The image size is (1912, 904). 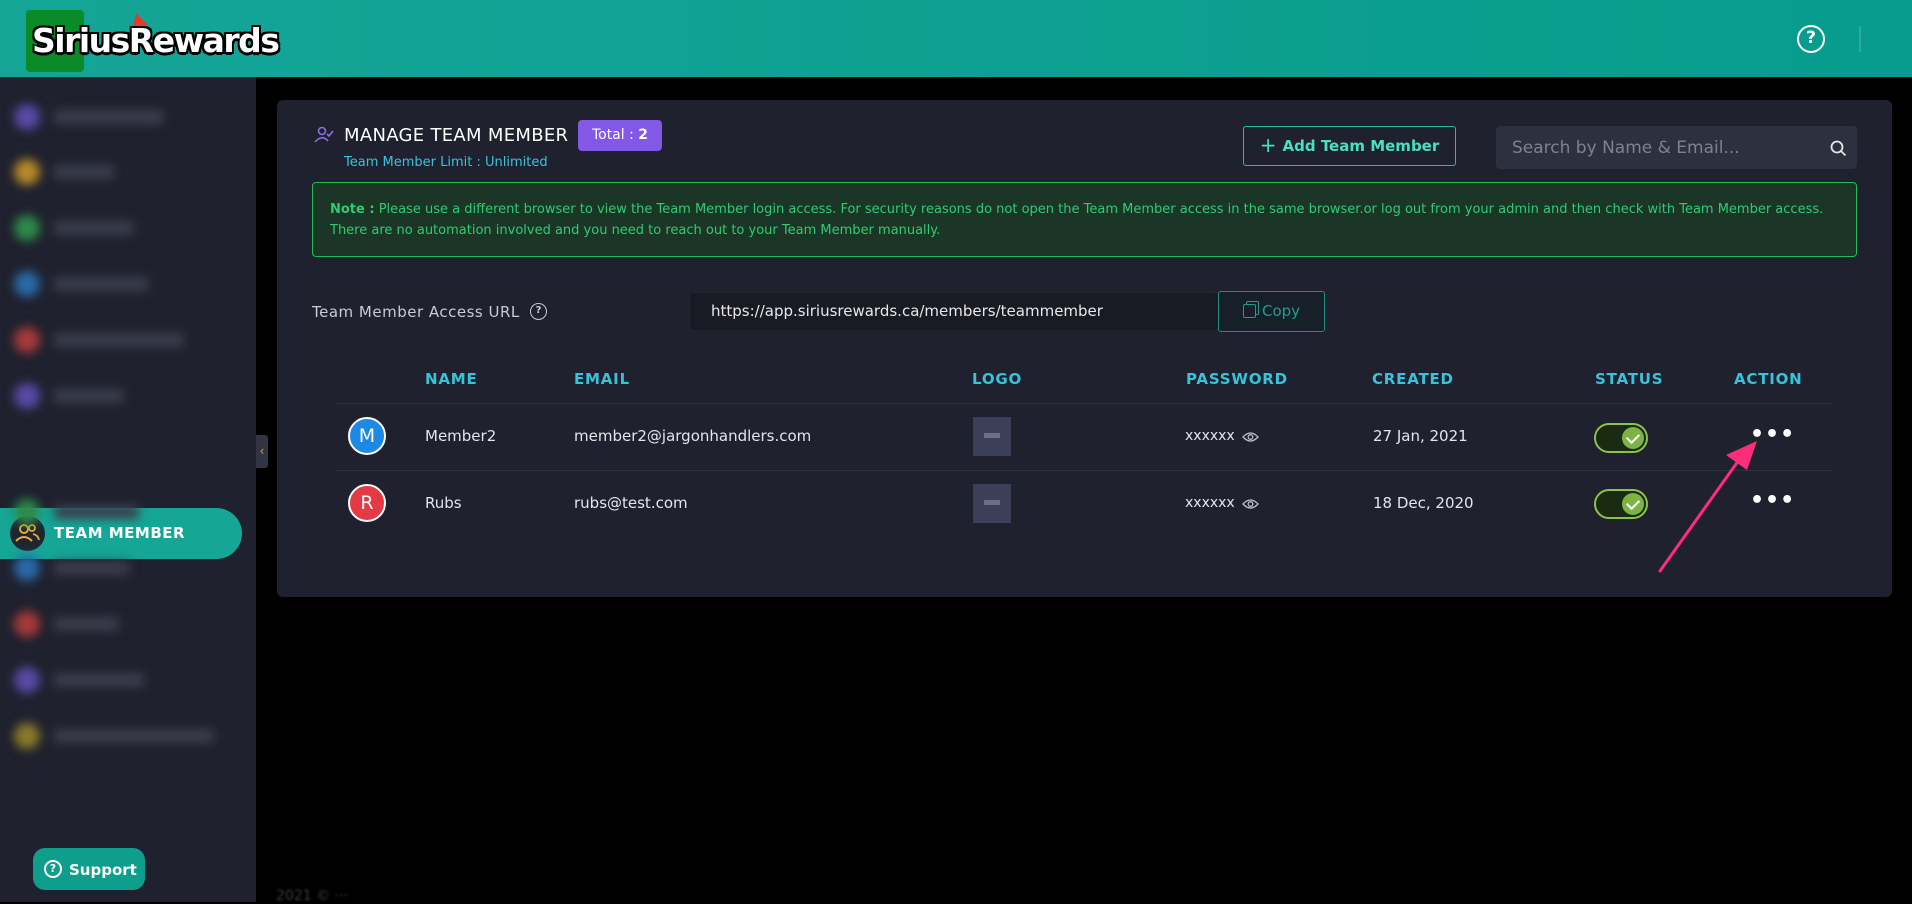 I want to click on help-circle-icon: ?, so click(x=538, y=311).